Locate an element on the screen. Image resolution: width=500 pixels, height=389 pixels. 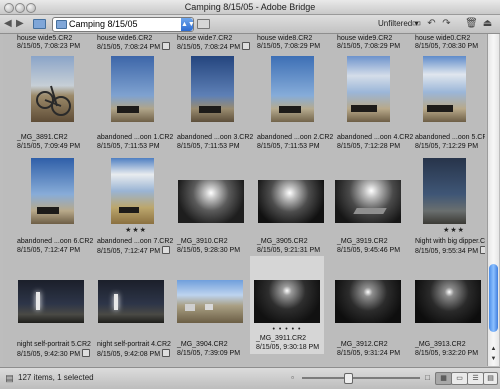
scrollbar-thumb is located at coordinates (493, 298).